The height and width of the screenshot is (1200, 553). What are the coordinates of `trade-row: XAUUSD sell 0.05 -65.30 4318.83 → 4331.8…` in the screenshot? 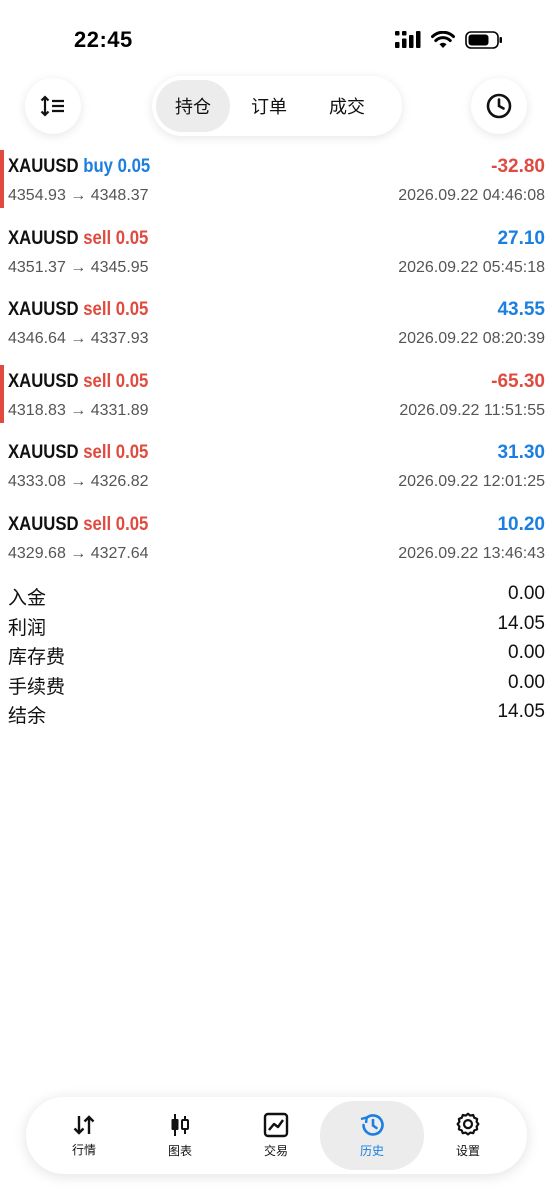 It's located at (276, 397).